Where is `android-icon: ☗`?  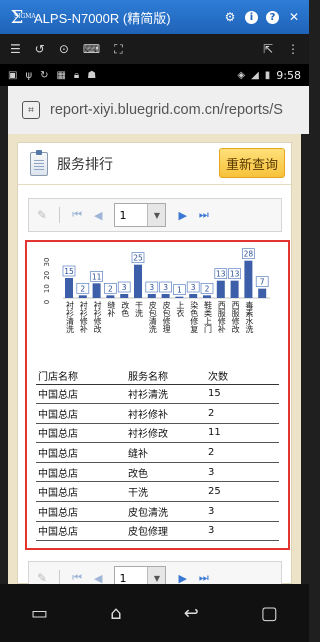
android-icon: ☗ is located at coordinates (92, 75).